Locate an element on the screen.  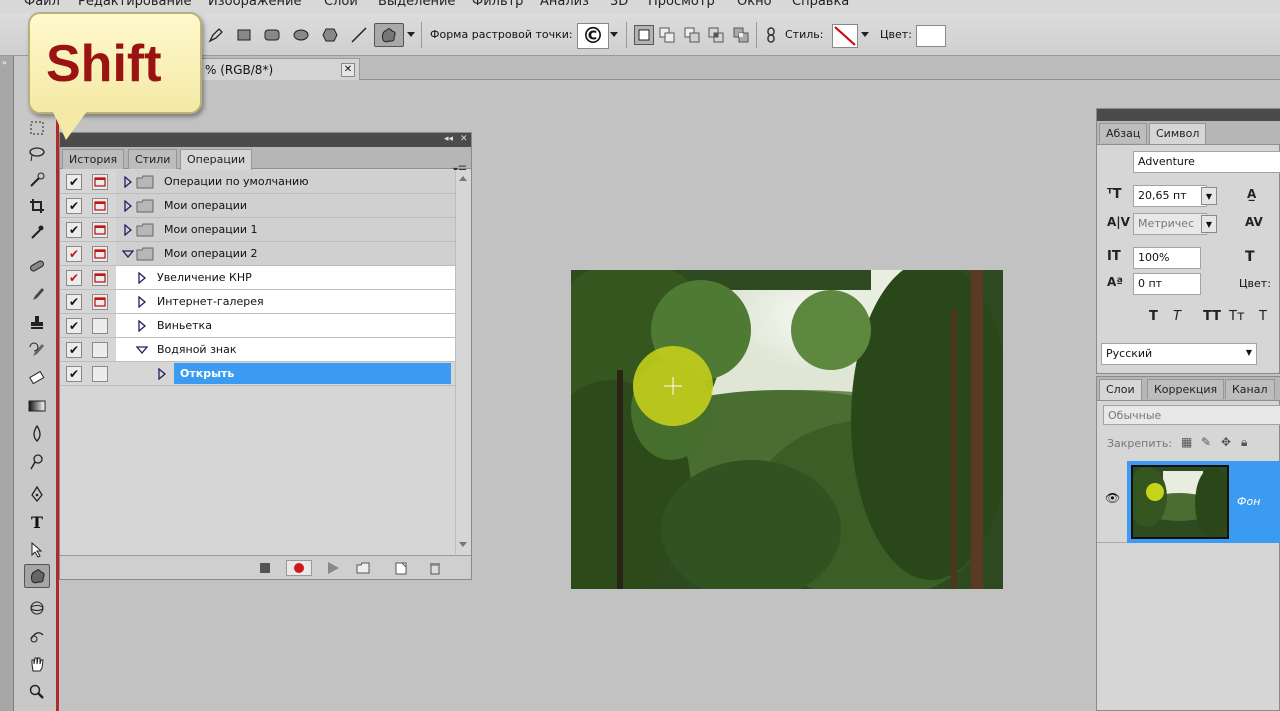
menu-item: Фильтр is located at coordinates (497, 4).